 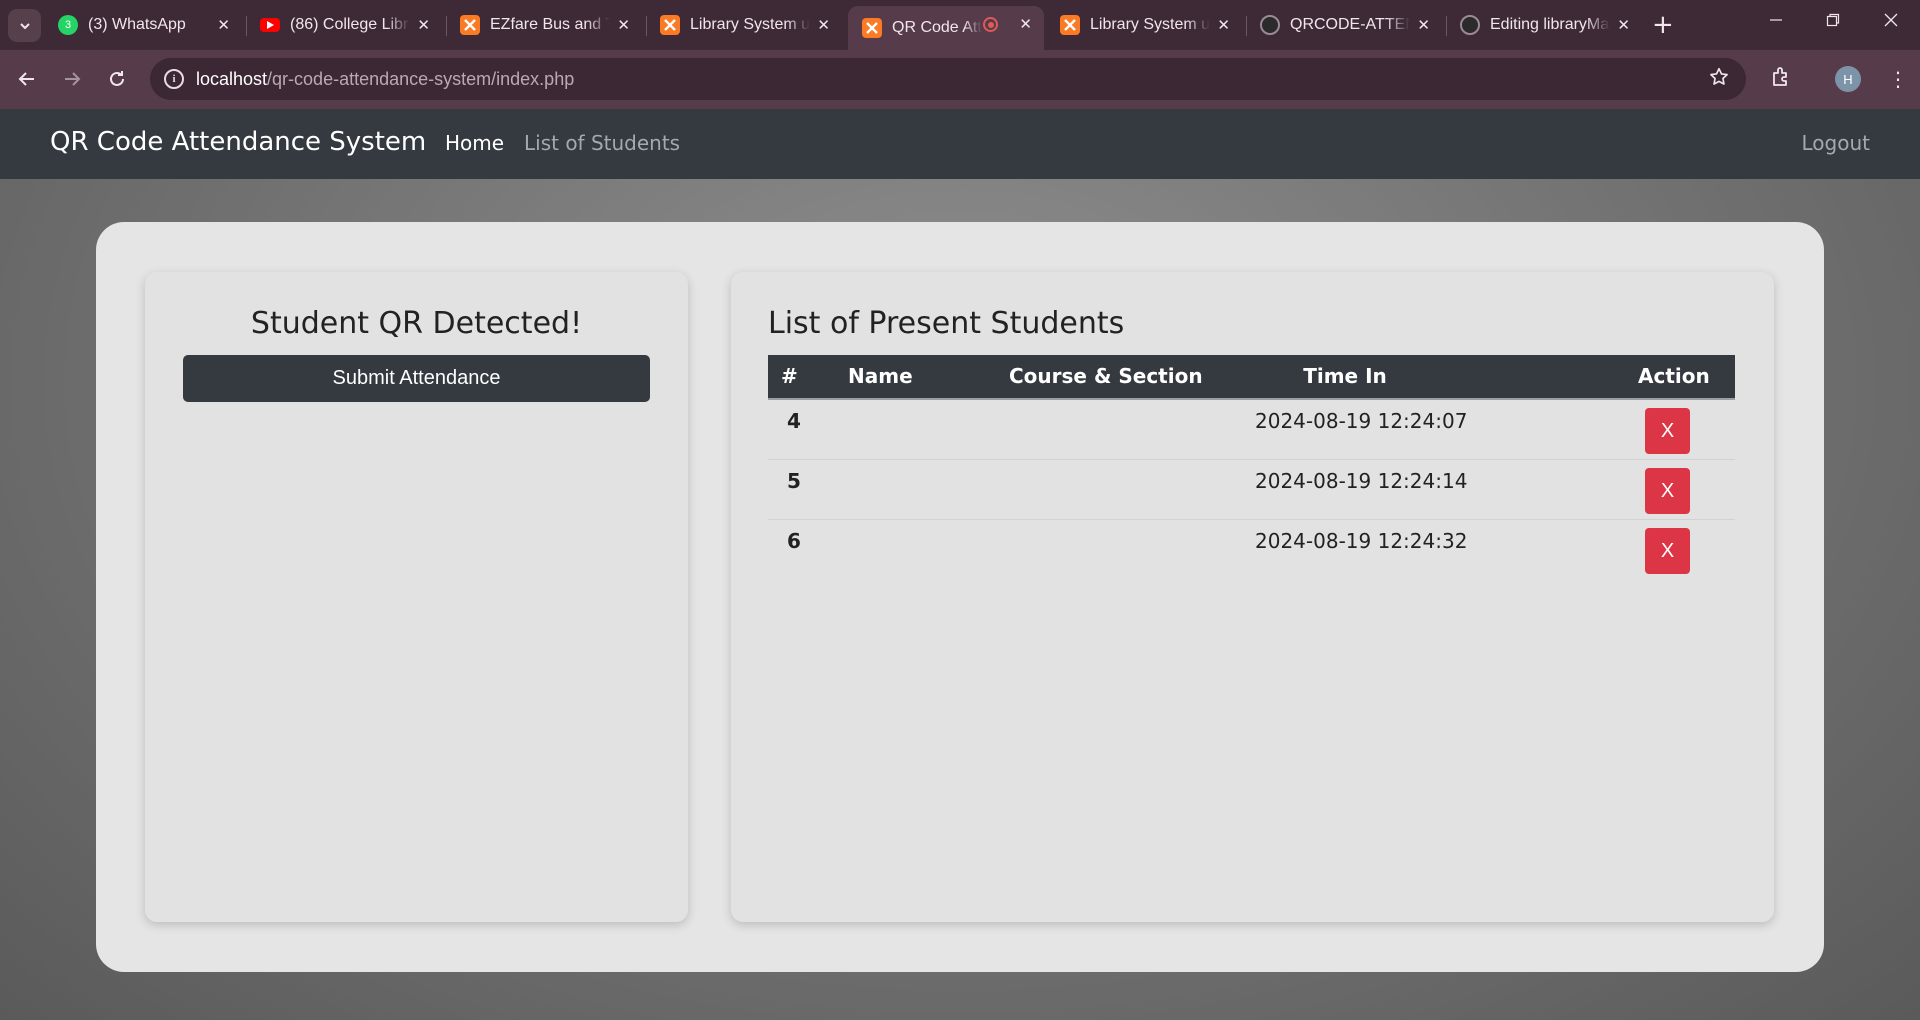 What do you see at coordinates (550, 24) in the screenshot?
I see `tab-title: EZfare Bus and Transport` at bounding box center [550, 24].